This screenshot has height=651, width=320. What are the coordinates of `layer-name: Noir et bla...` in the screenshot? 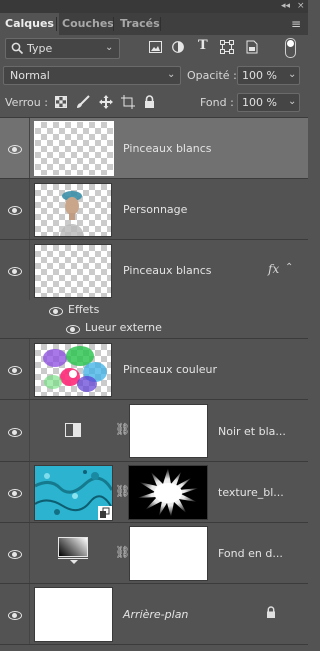 It's located at (252, 431).